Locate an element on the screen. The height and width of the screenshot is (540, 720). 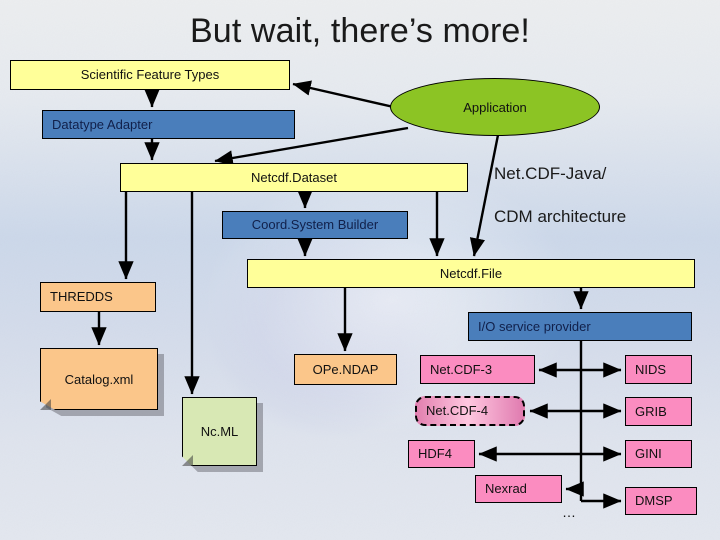
node-datatype-adapter: Datatype Adapter is located at coordinates (168, 124).